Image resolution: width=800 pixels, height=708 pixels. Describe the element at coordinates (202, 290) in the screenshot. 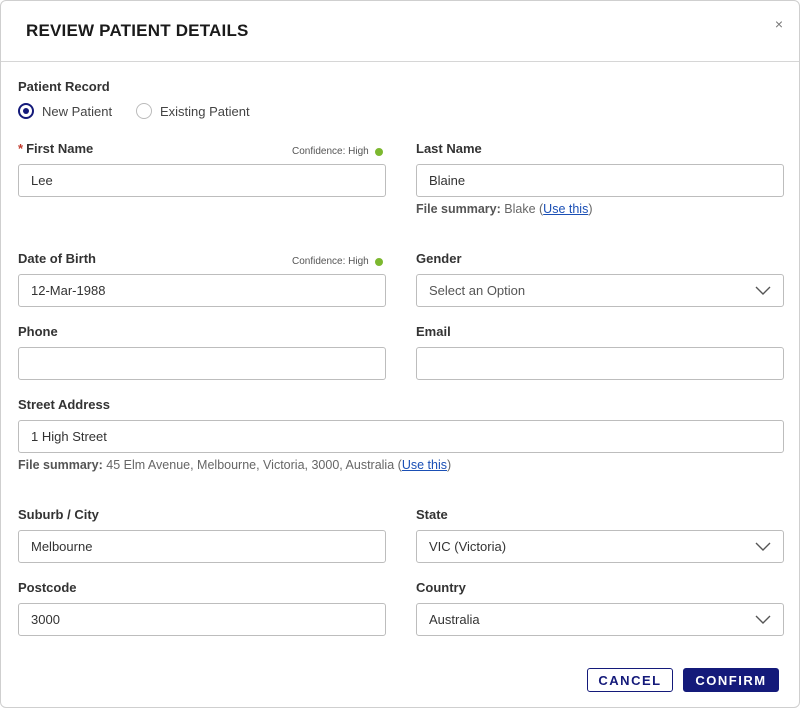

I see `dob-input: 12-Mar-1988` at that location.